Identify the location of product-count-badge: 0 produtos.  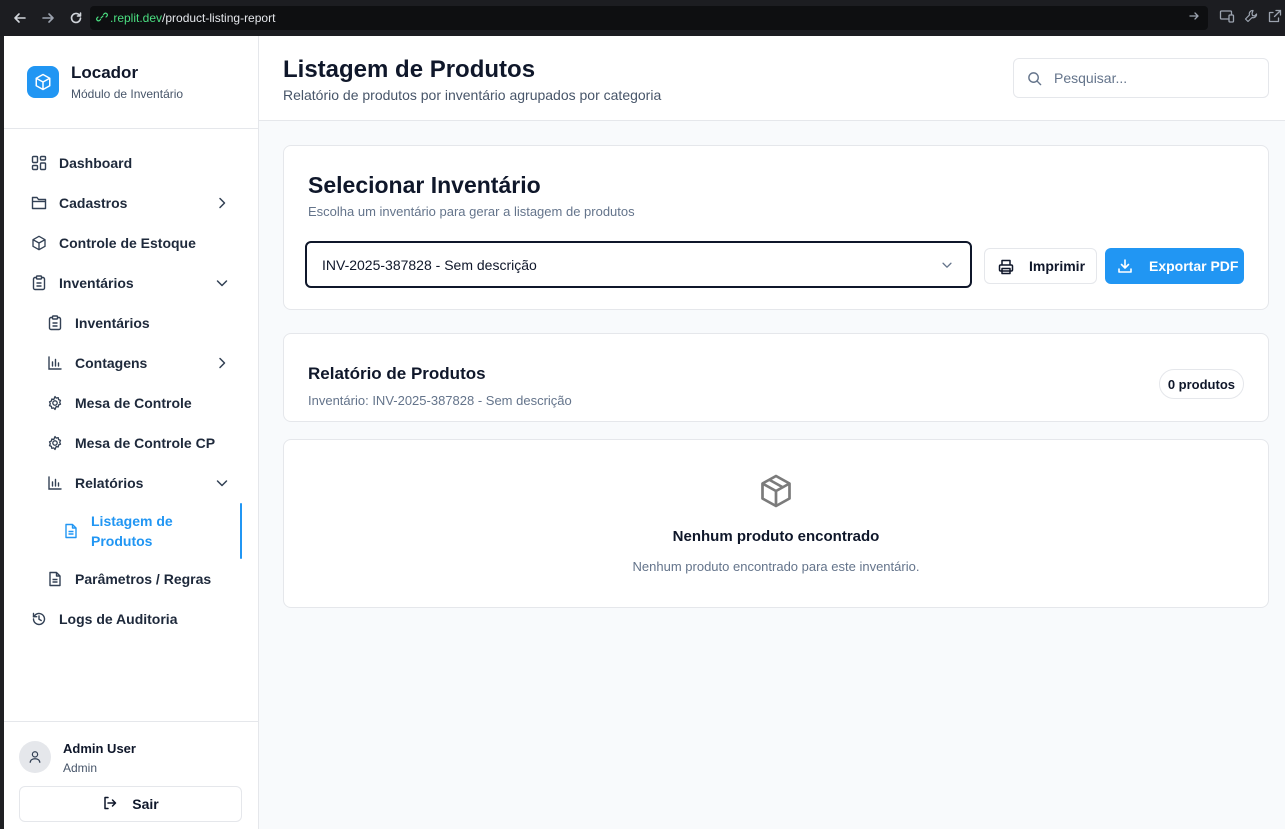
(1201, 384).